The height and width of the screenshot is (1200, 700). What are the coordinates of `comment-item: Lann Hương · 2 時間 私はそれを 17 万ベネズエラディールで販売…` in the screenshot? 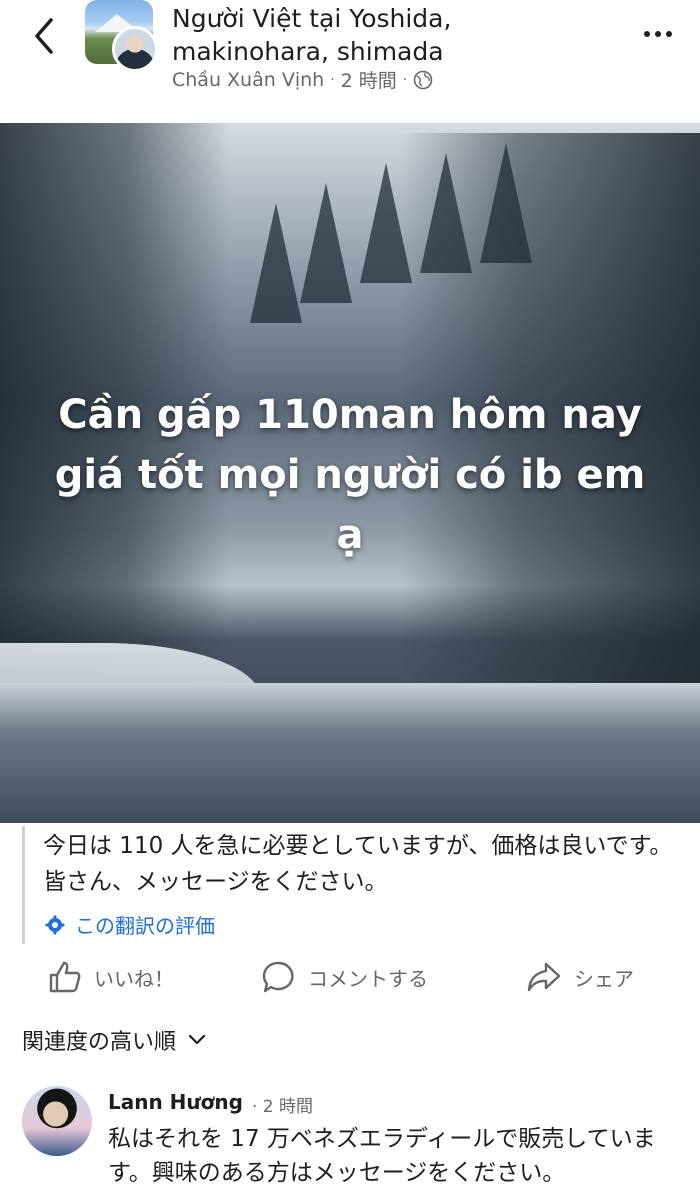 It's located at (357, 1142).